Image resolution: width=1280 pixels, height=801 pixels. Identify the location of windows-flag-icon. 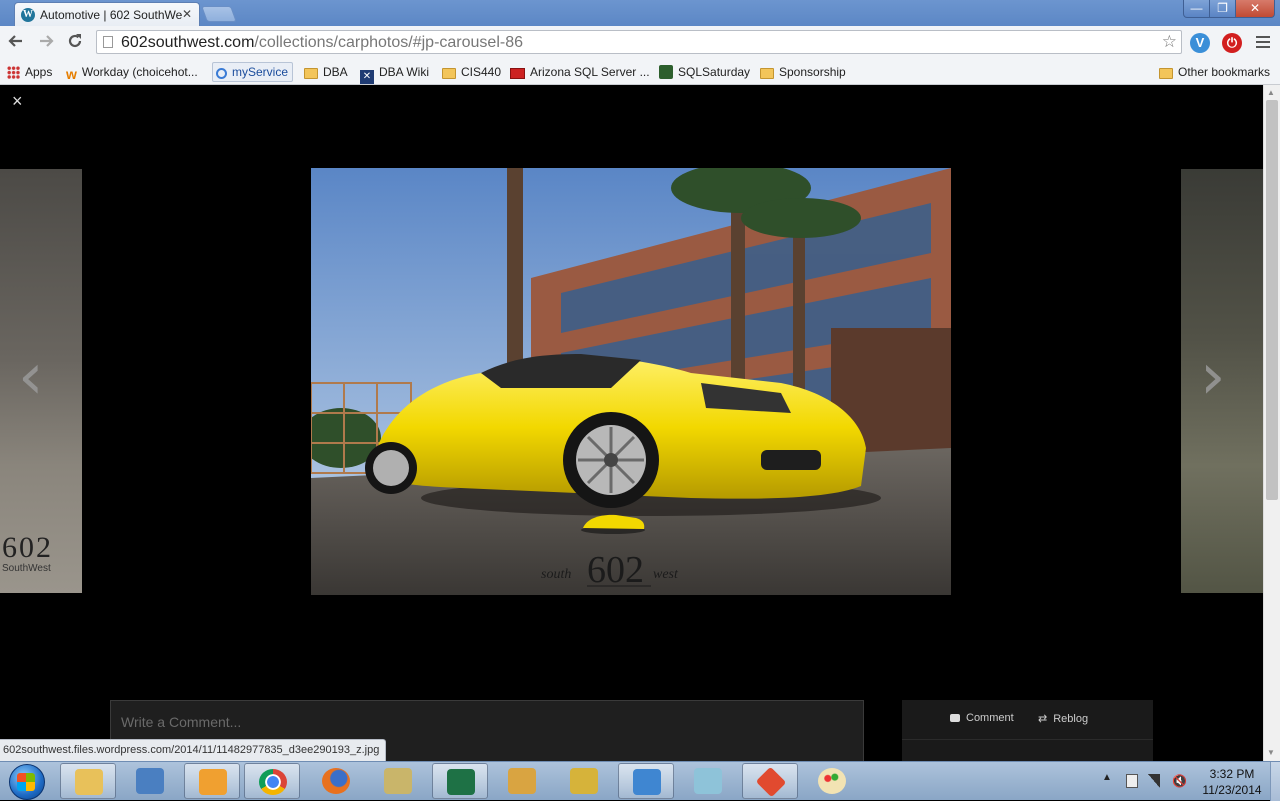
(26, 782).